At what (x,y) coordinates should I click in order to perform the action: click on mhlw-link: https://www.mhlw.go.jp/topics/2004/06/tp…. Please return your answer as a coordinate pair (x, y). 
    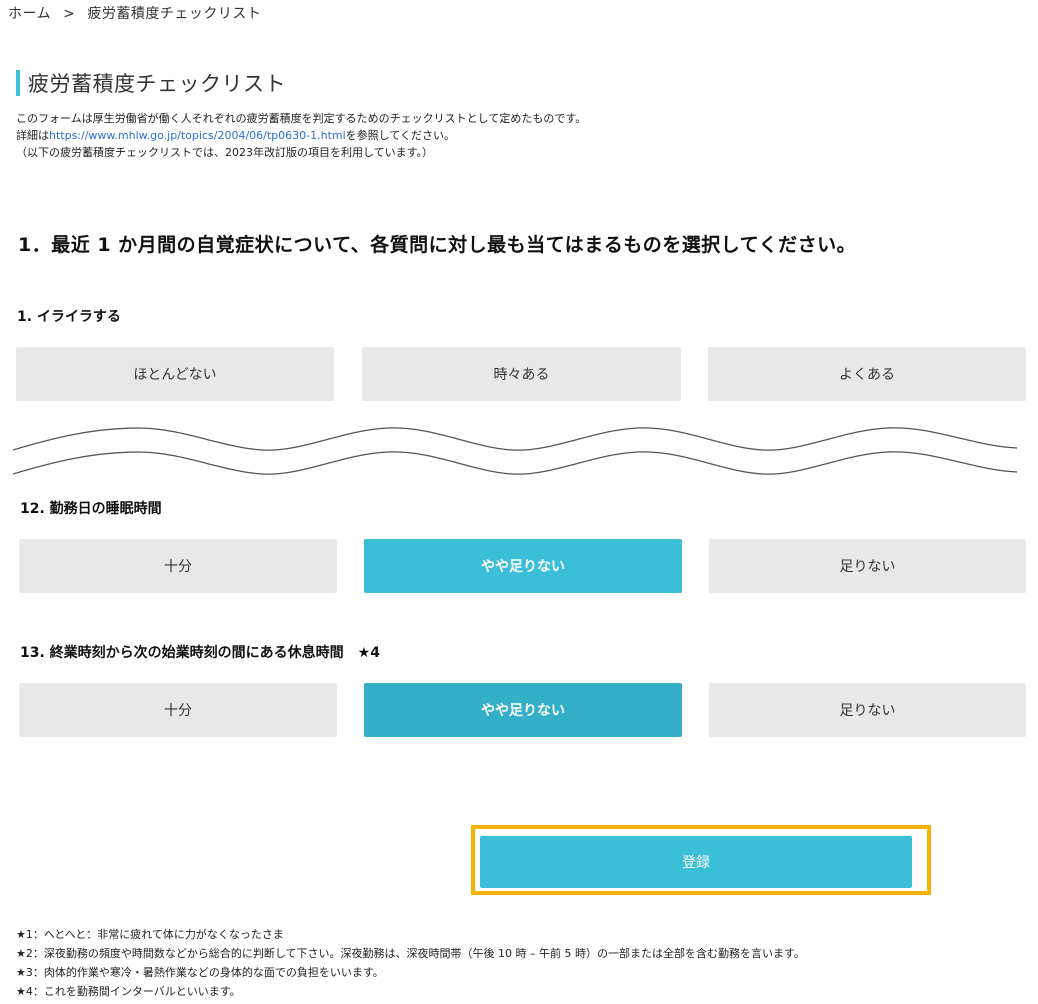
    Looking at the image, I should click on (197, 135).